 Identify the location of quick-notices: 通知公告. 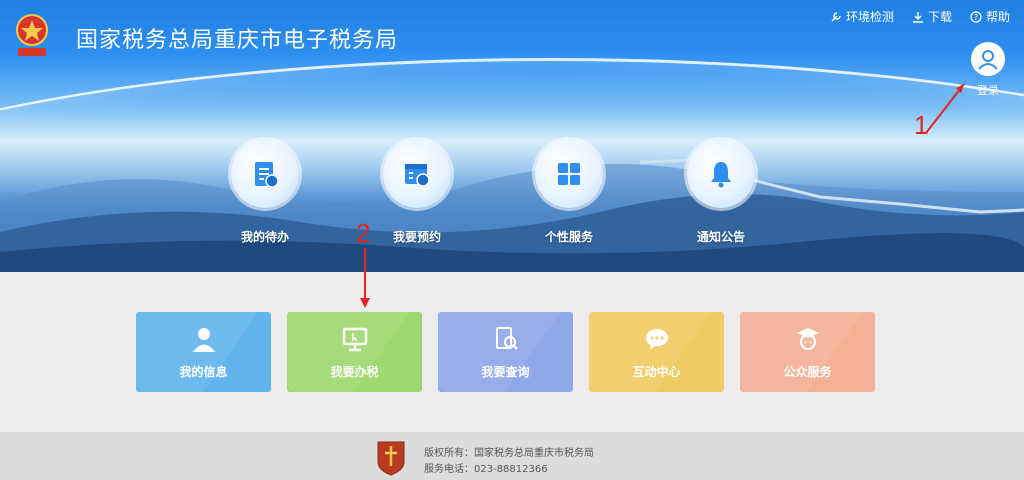
(721, 192).